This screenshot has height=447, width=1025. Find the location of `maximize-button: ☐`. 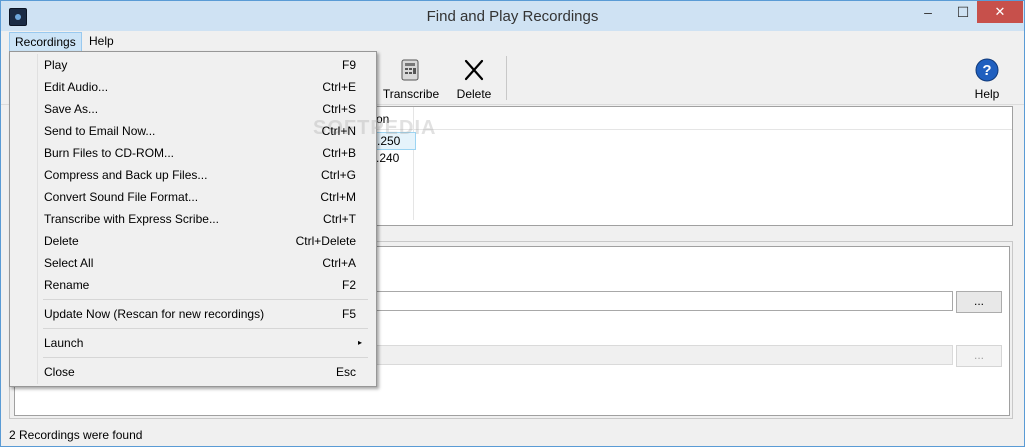

maximize-button: ☐ is located at coordinates (963, 12).